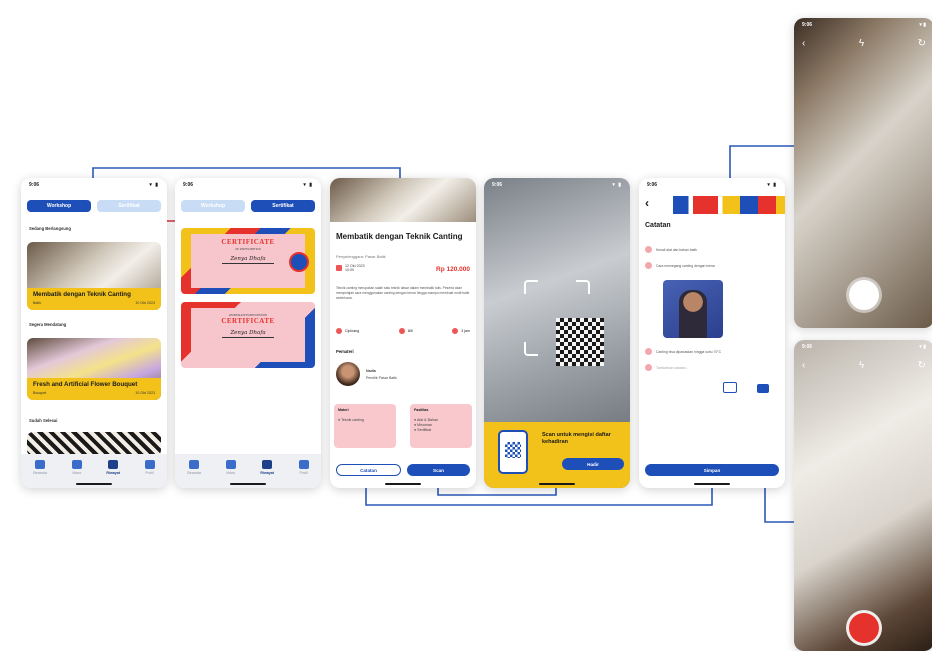 The height and width of the screenshot is (651, 932). Describe the element at coordinates (617, 185) in the screenshot. I see `status-icons: ▾ ▮` at that location.